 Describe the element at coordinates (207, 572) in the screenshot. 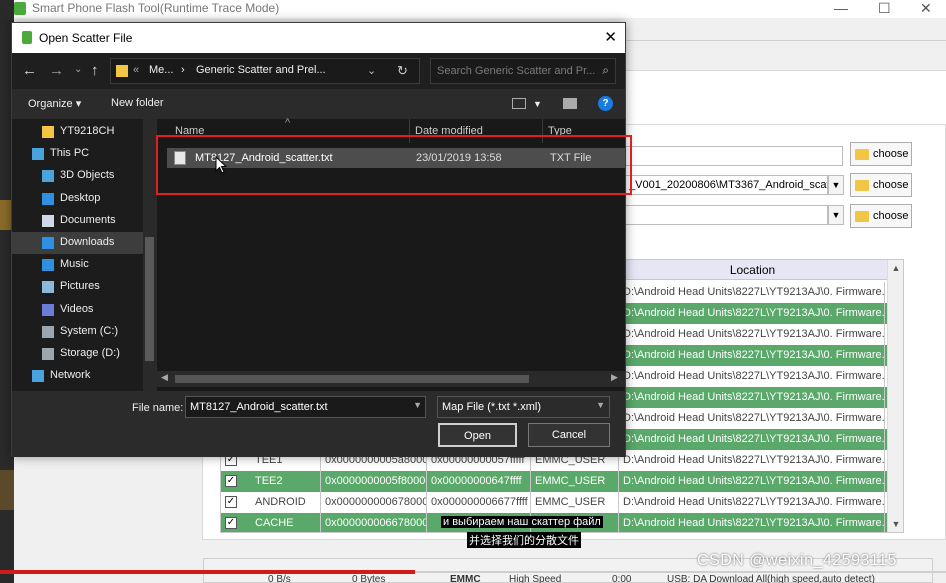

I see `video-progress-bar` at that location.